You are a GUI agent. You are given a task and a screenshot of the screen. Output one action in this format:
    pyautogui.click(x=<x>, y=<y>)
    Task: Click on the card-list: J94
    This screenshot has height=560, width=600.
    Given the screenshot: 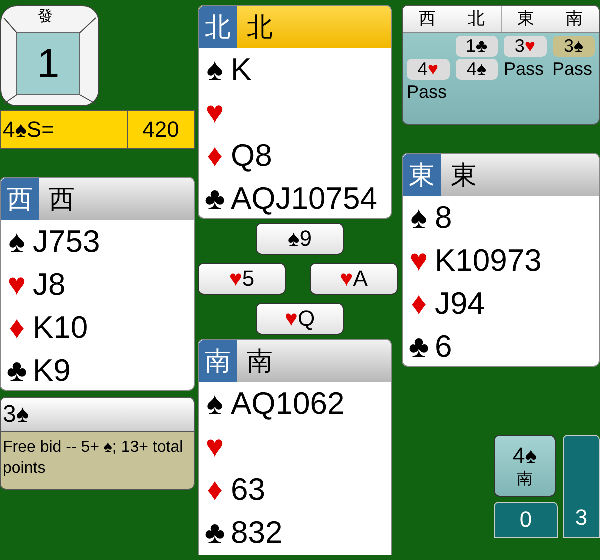 What is the action you would take?
    pyautogui.click(x=460, y=304)
    